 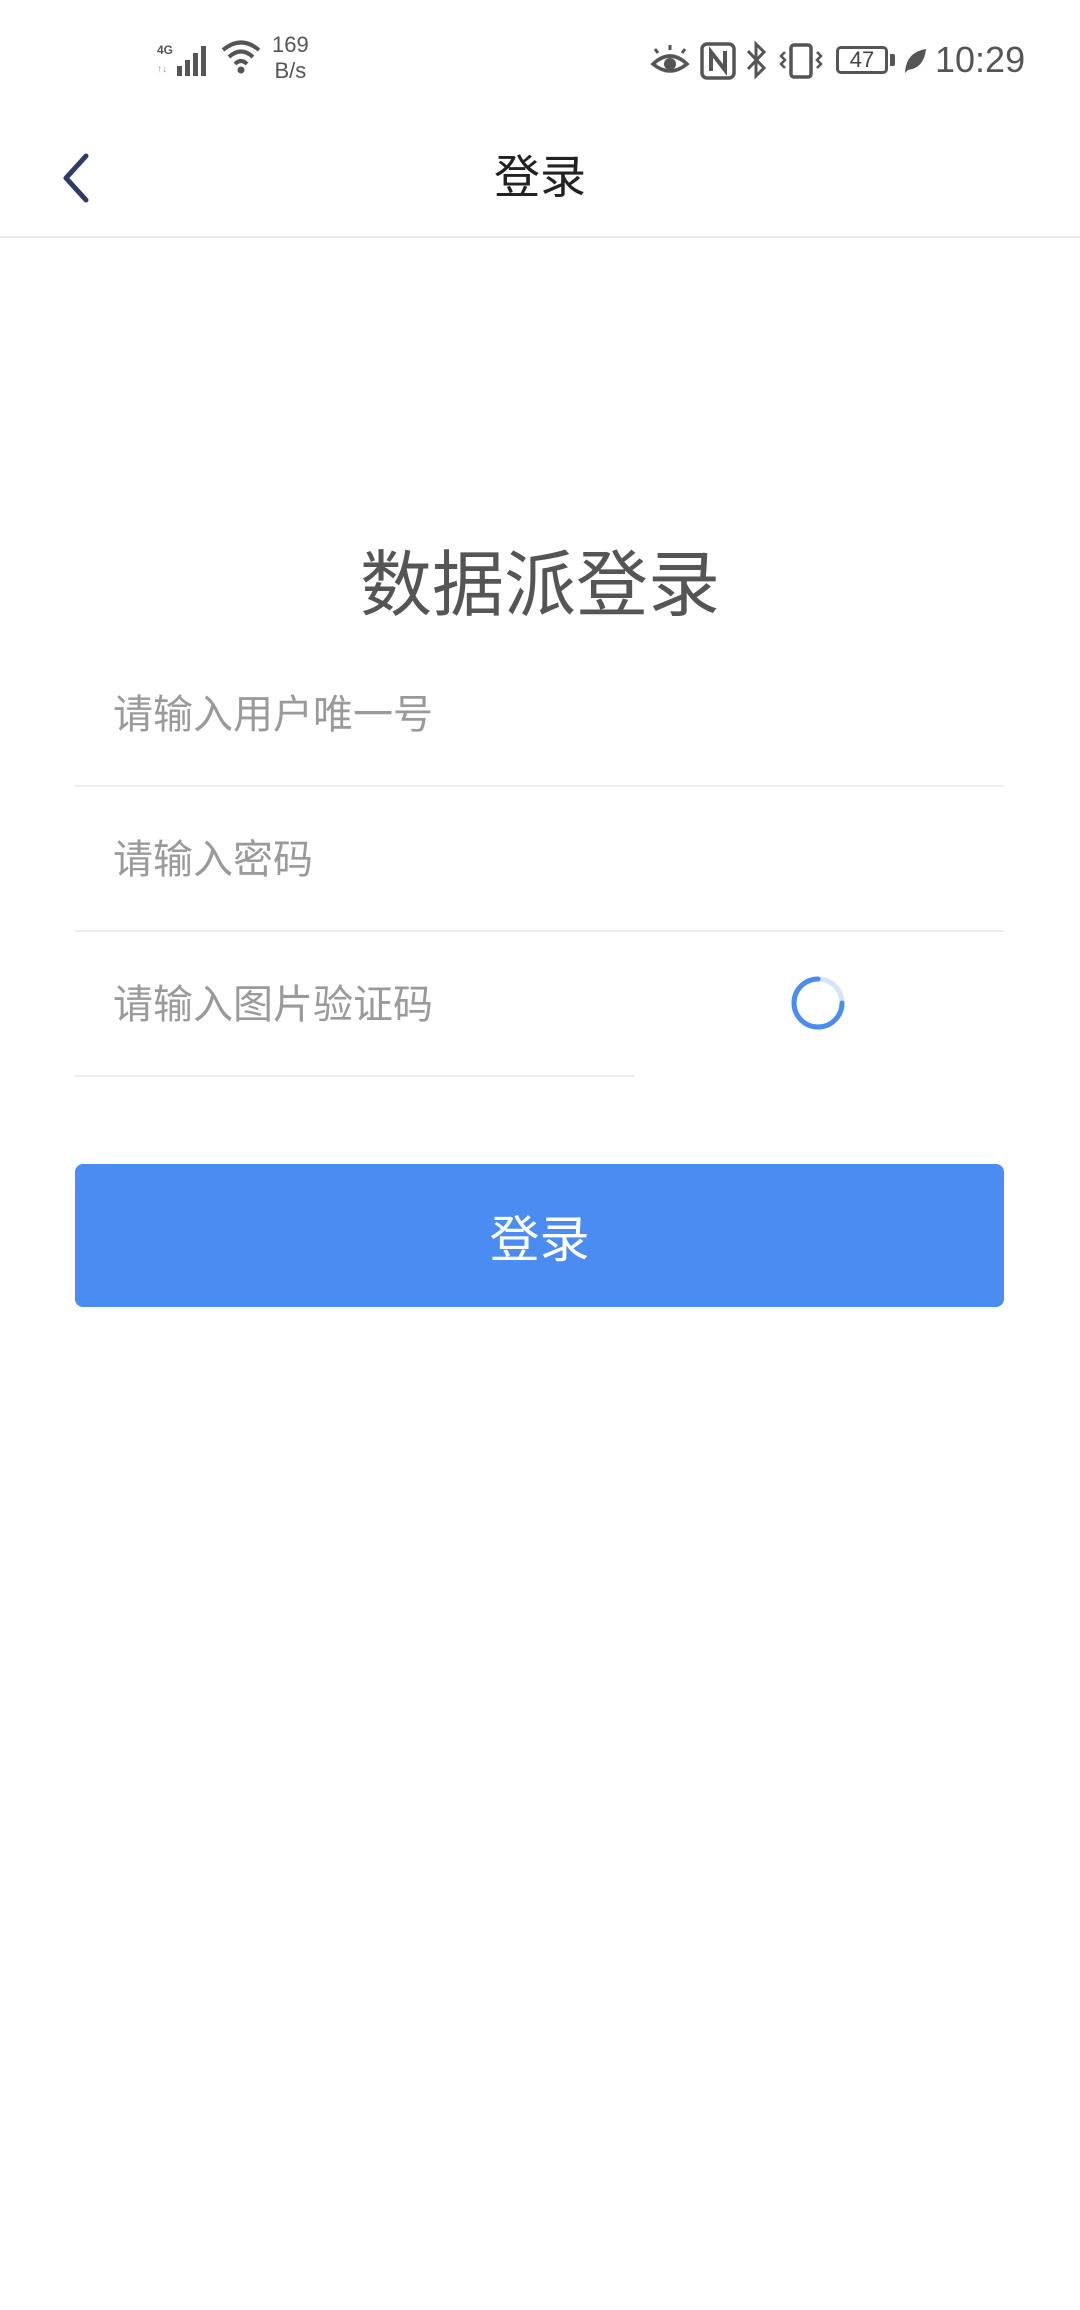 What do you see at coordinates (670, 59) in the screenshot?
I see `eye-comfort-icon` at bounding box center [670, 59].